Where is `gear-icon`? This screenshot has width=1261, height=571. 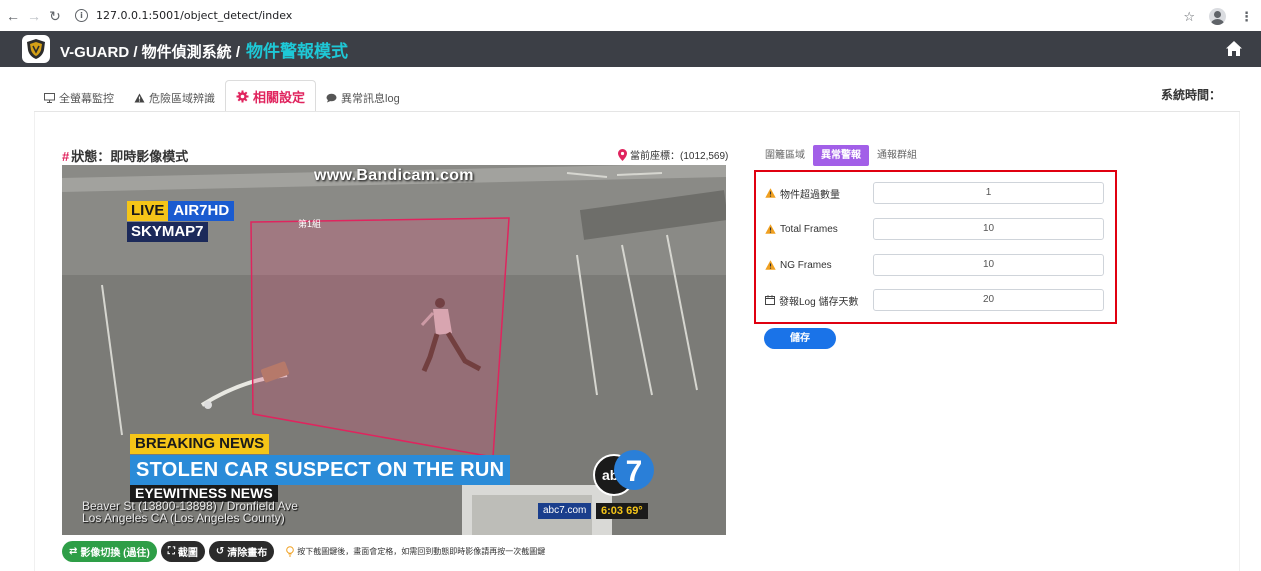 gear-icon is located at coordinates (242, 96).